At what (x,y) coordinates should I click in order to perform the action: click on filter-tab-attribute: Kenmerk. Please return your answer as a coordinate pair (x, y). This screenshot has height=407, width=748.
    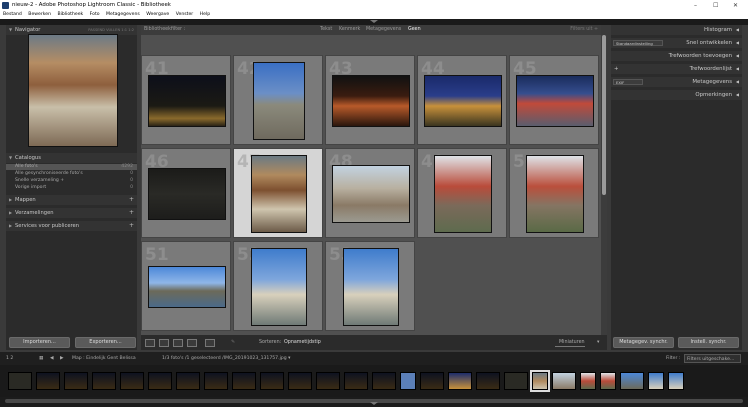
    Looking at the image, I should click on (349, 30).